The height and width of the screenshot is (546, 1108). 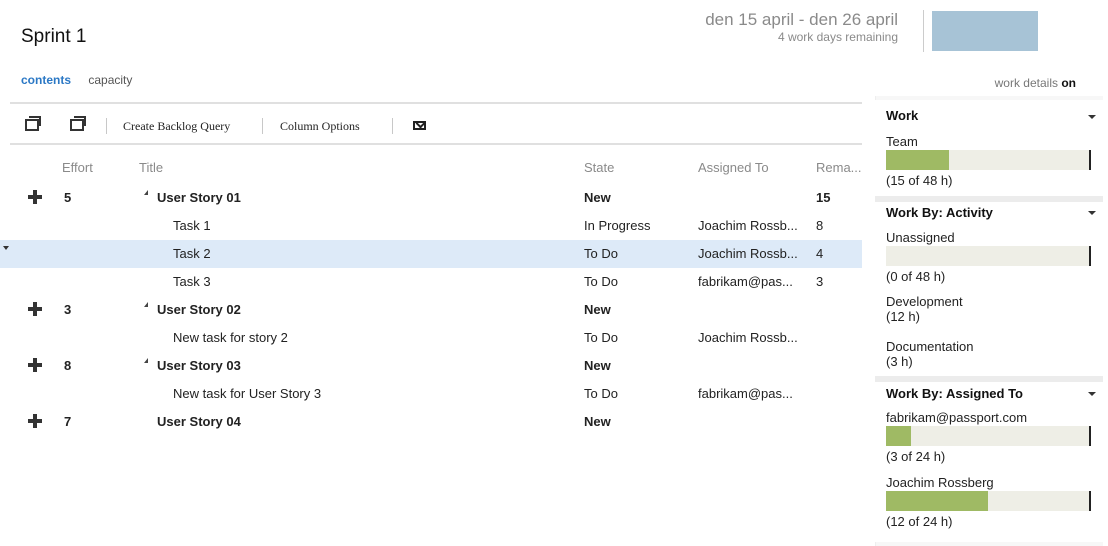 I want to click on person-label: Joachim Rossberg, so click(x=940, y=482).